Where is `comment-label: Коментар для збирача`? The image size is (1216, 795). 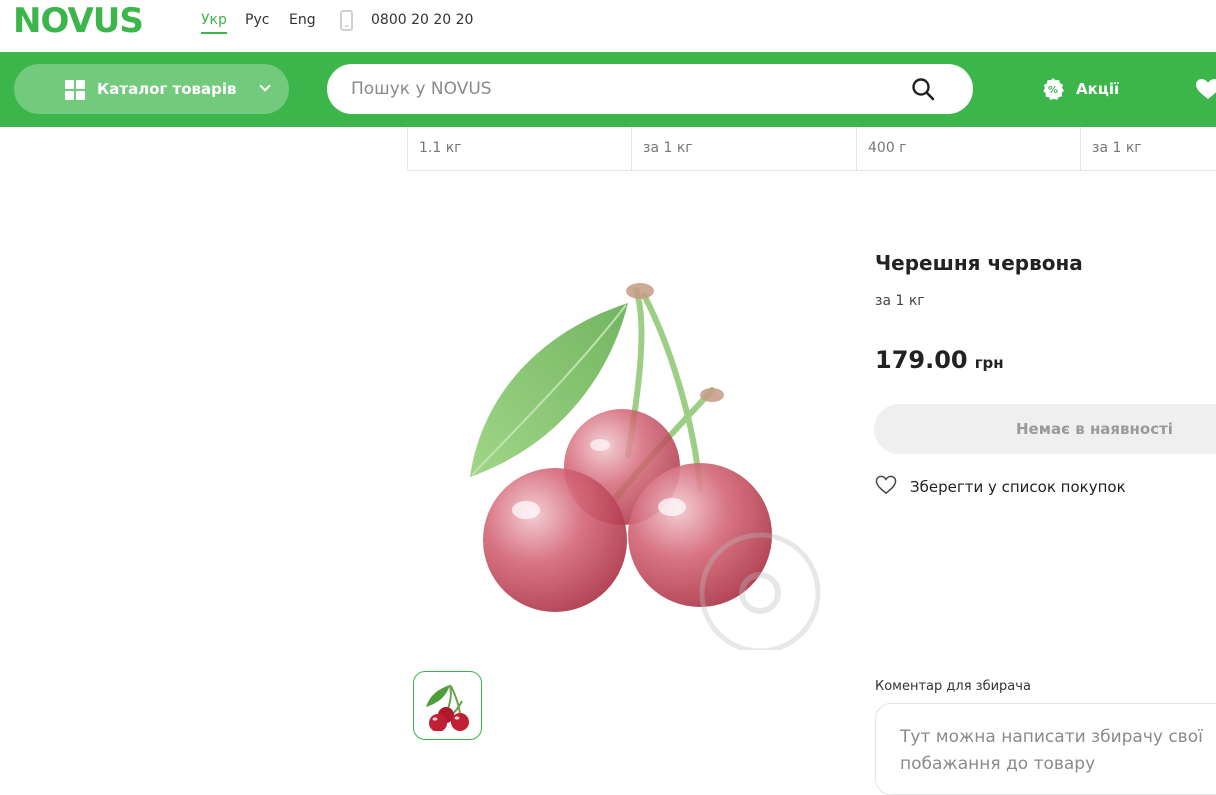 comment-label: Коментар для збирача is located at coordinates (953, 686).